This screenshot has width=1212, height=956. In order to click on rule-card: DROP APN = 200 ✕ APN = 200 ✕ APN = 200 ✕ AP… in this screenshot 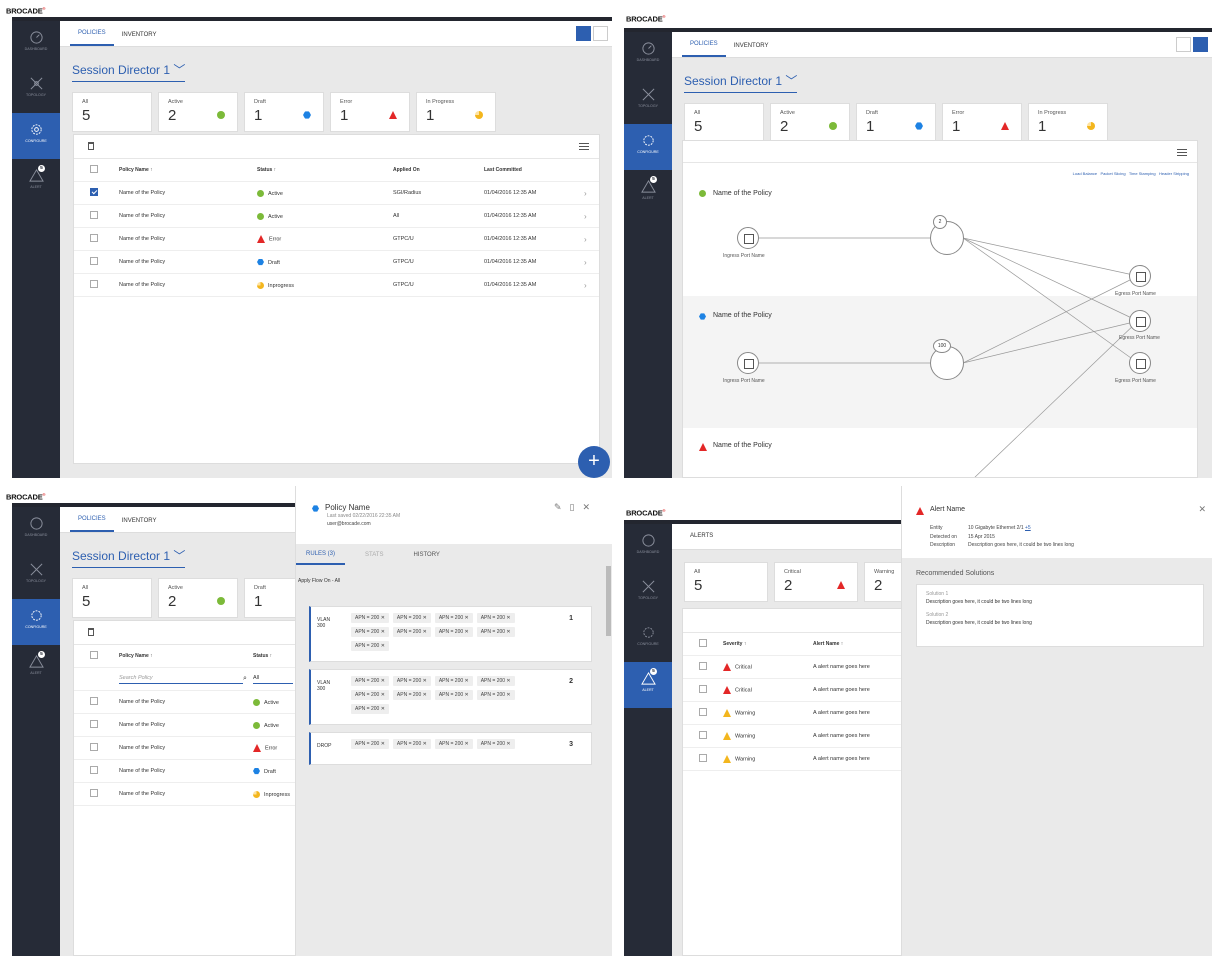, I will do `click(450, 748)`.